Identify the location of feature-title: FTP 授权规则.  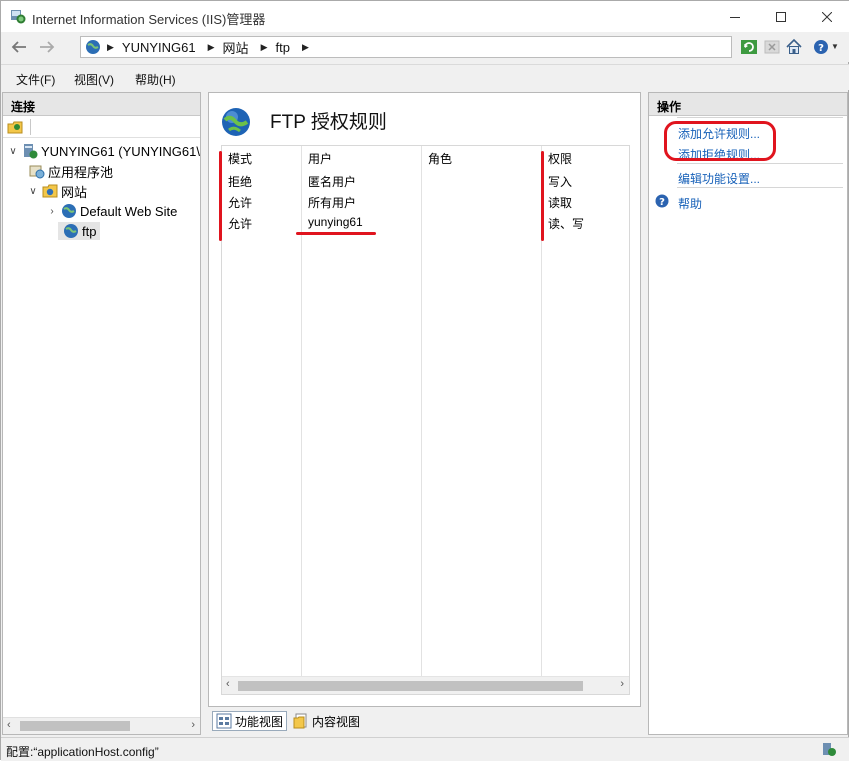
(328, 122).